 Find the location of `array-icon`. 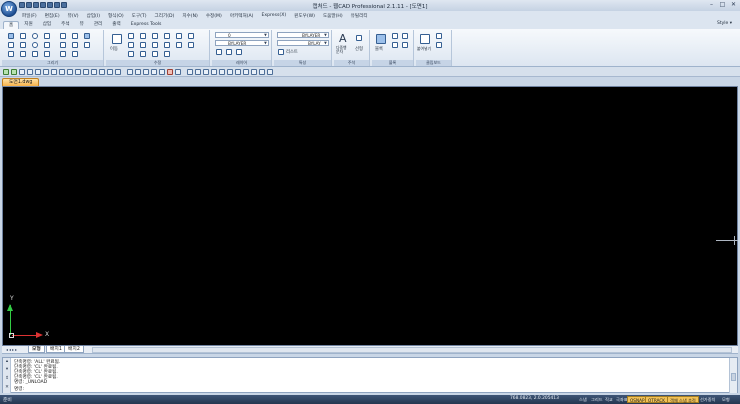

array-icon is located at coordinates (191, 45).